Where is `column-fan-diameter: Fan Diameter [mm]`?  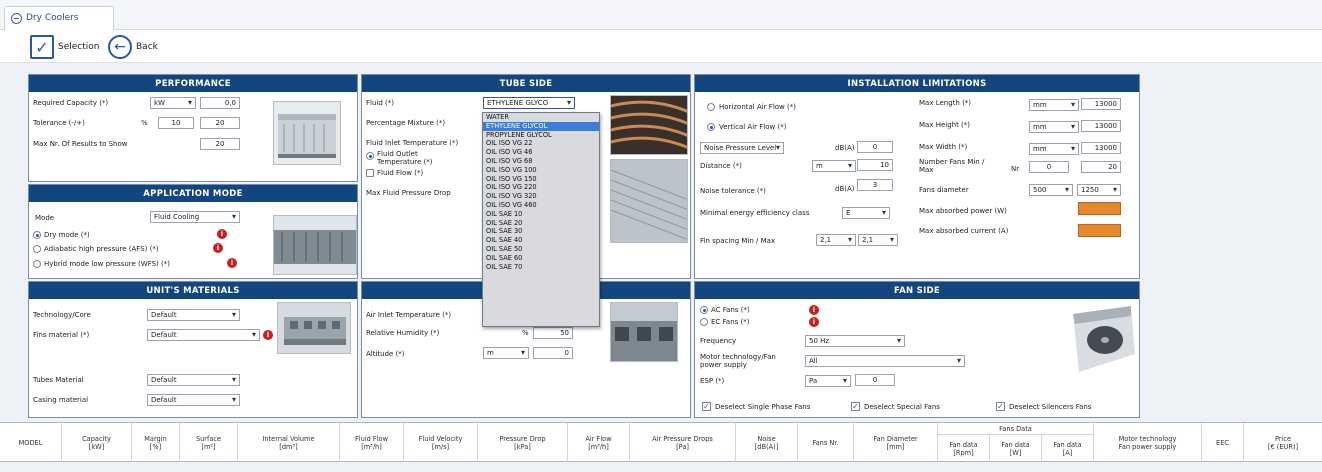
column-fan-diameter: Fan Diameter [mm] is located at coordinates (896, 443).